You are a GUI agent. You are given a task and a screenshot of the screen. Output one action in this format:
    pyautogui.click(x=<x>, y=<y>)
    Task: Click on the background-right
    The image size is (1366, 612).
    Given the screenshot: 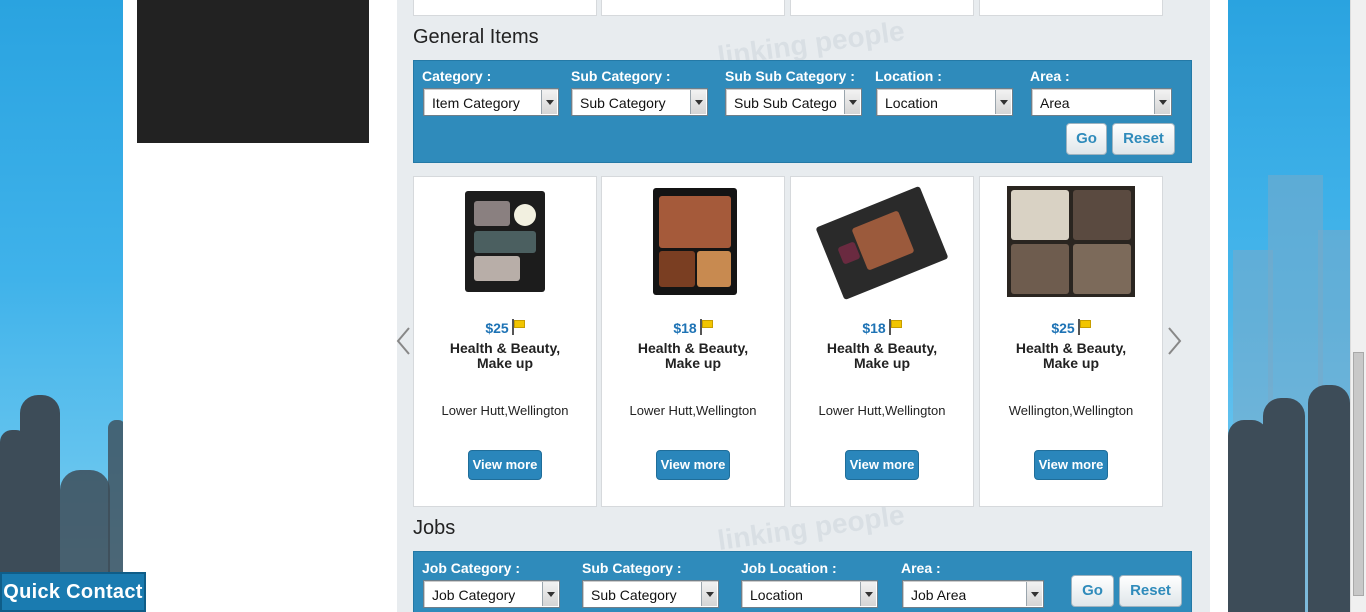 What is the action you would take?
    pyautogui.click(x=1289, y=306)
    